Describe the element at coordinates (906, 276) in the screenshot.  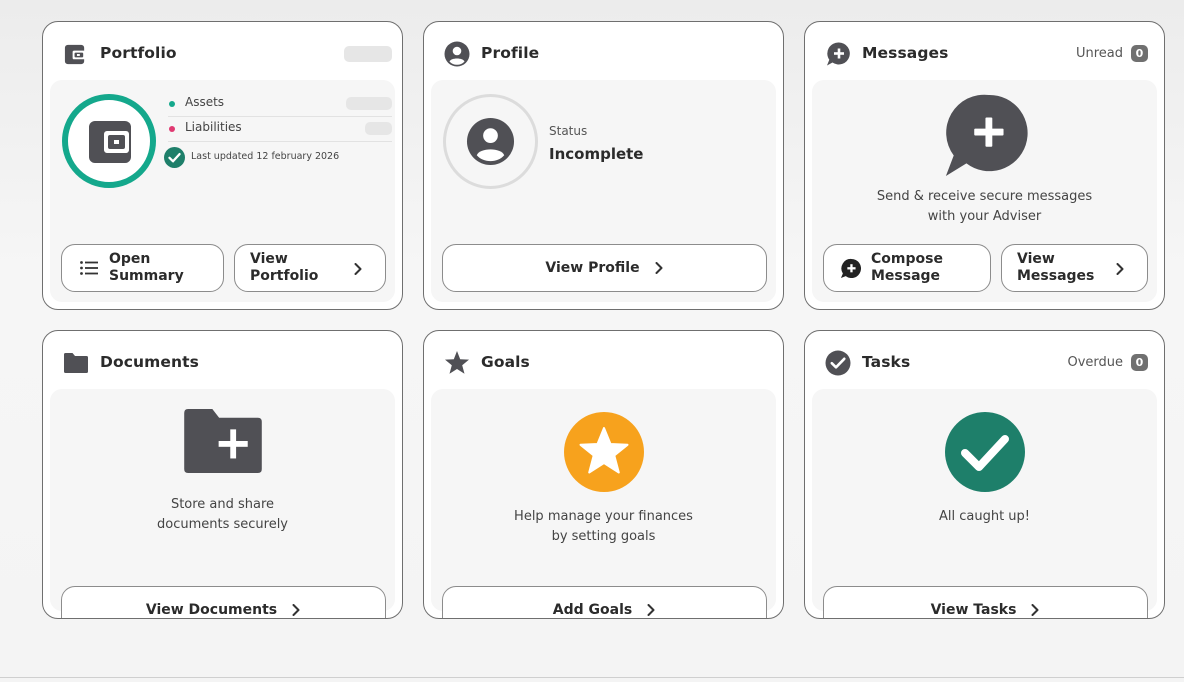
I see `compose-message-label-line2: Message` at that location.